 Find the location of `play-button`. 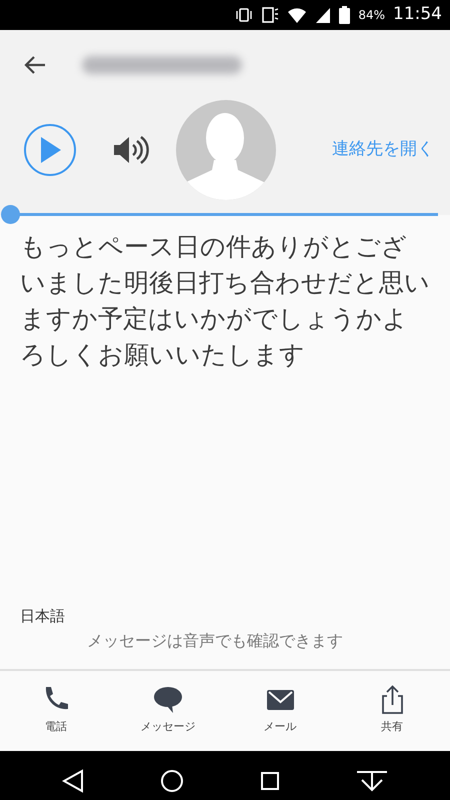

play-button is located at coordinates (50, 150).